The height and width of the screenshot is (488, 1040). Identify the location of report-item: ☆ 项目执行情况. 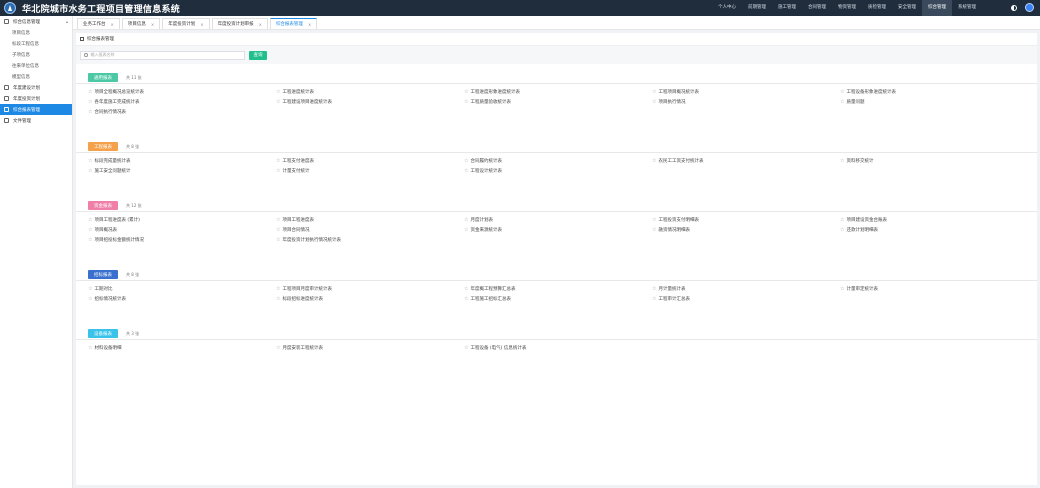
(668, 102).